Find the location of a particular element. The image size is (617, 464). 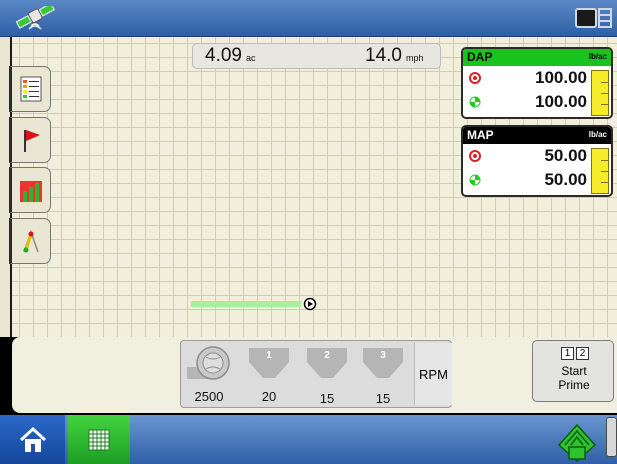

home-icon is located at coordinates (32, 439).